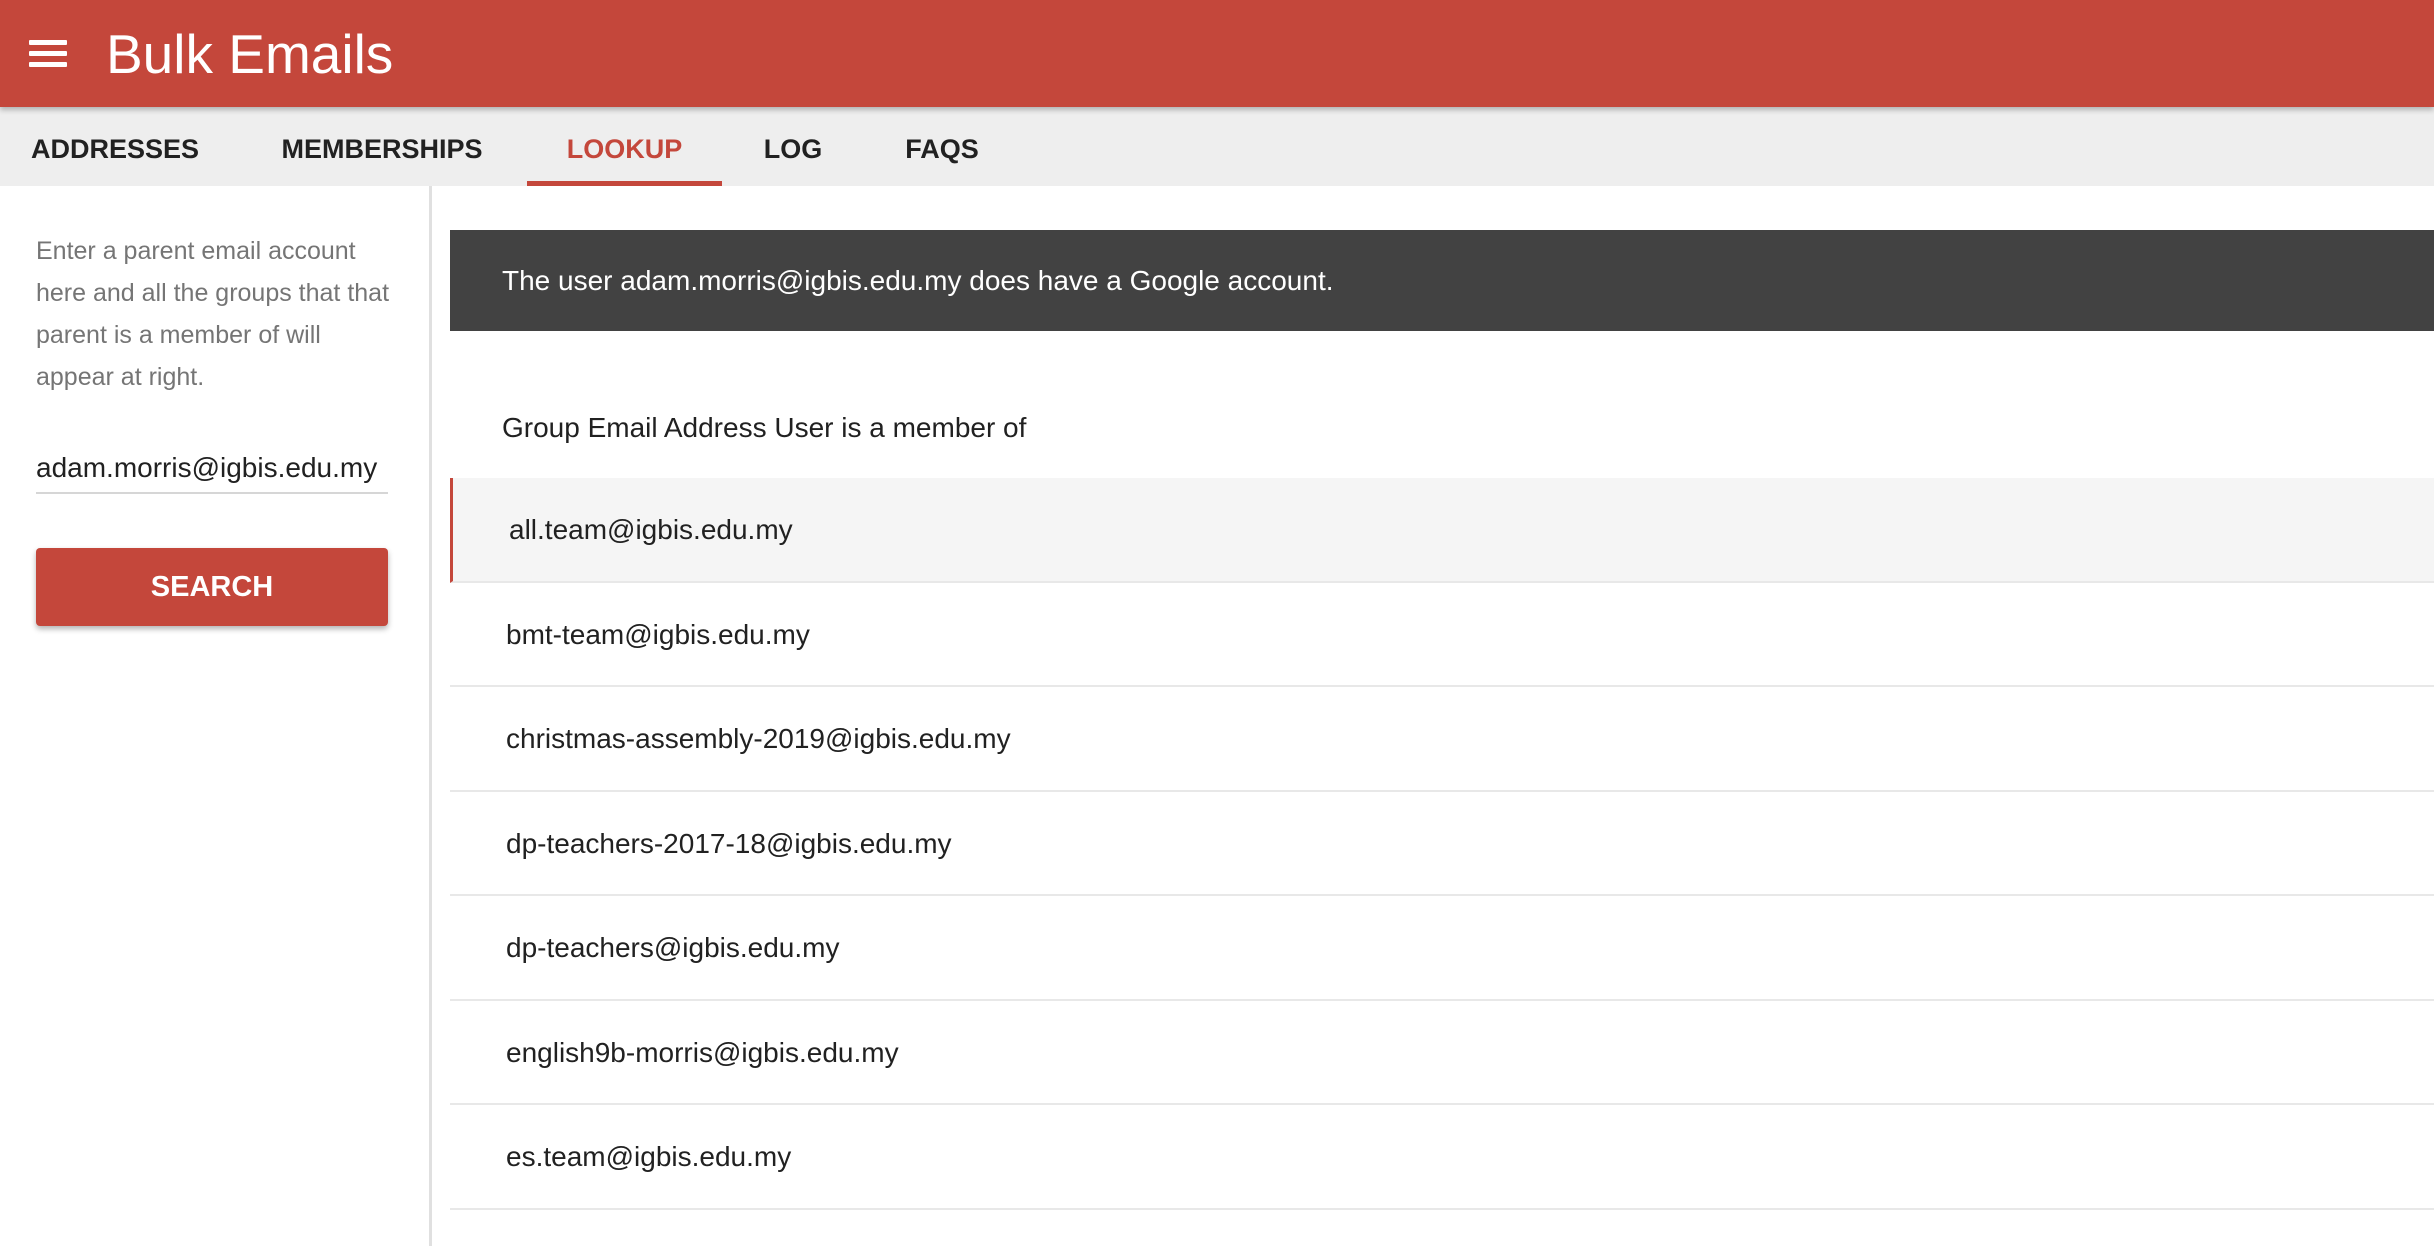  I want to click on tab-bar: ADDRESSES MEMBERSHIPS LOOKUP LOG FAQS, so click(1217, 146).